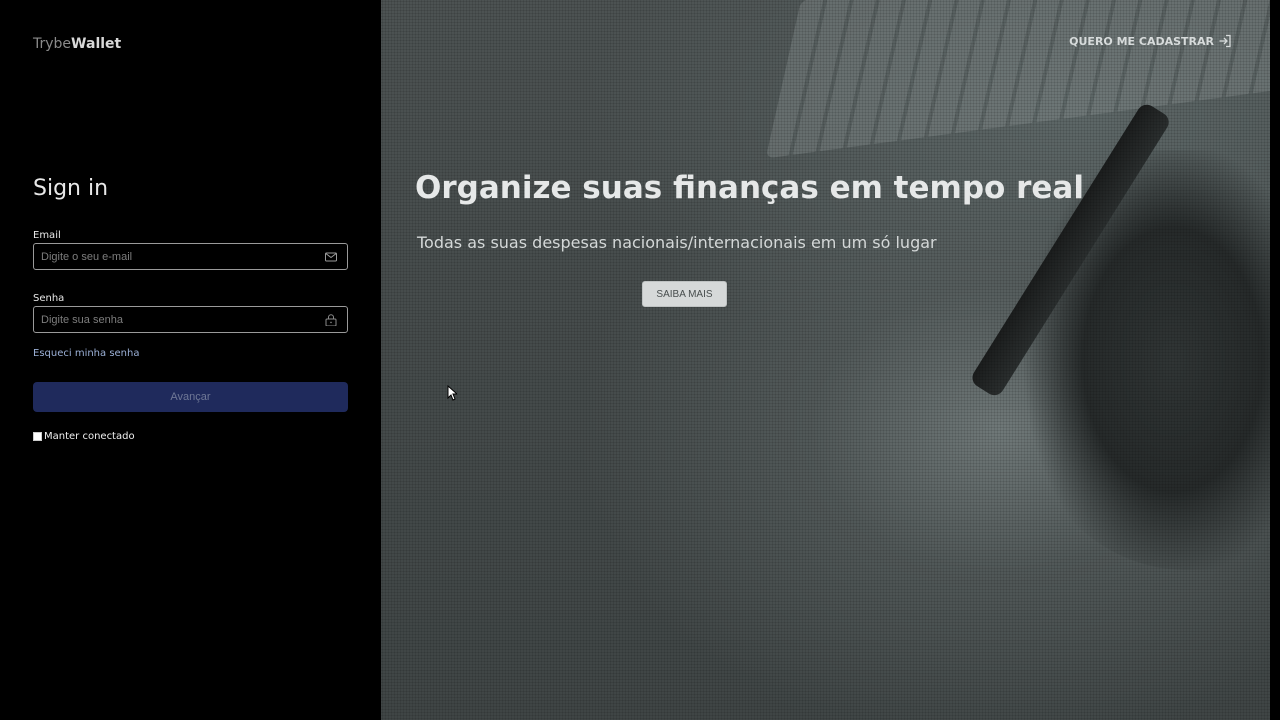  Describe the element at coordinates (190, 397) in the screenshot. I see `submit-button: Avançar` at that location.